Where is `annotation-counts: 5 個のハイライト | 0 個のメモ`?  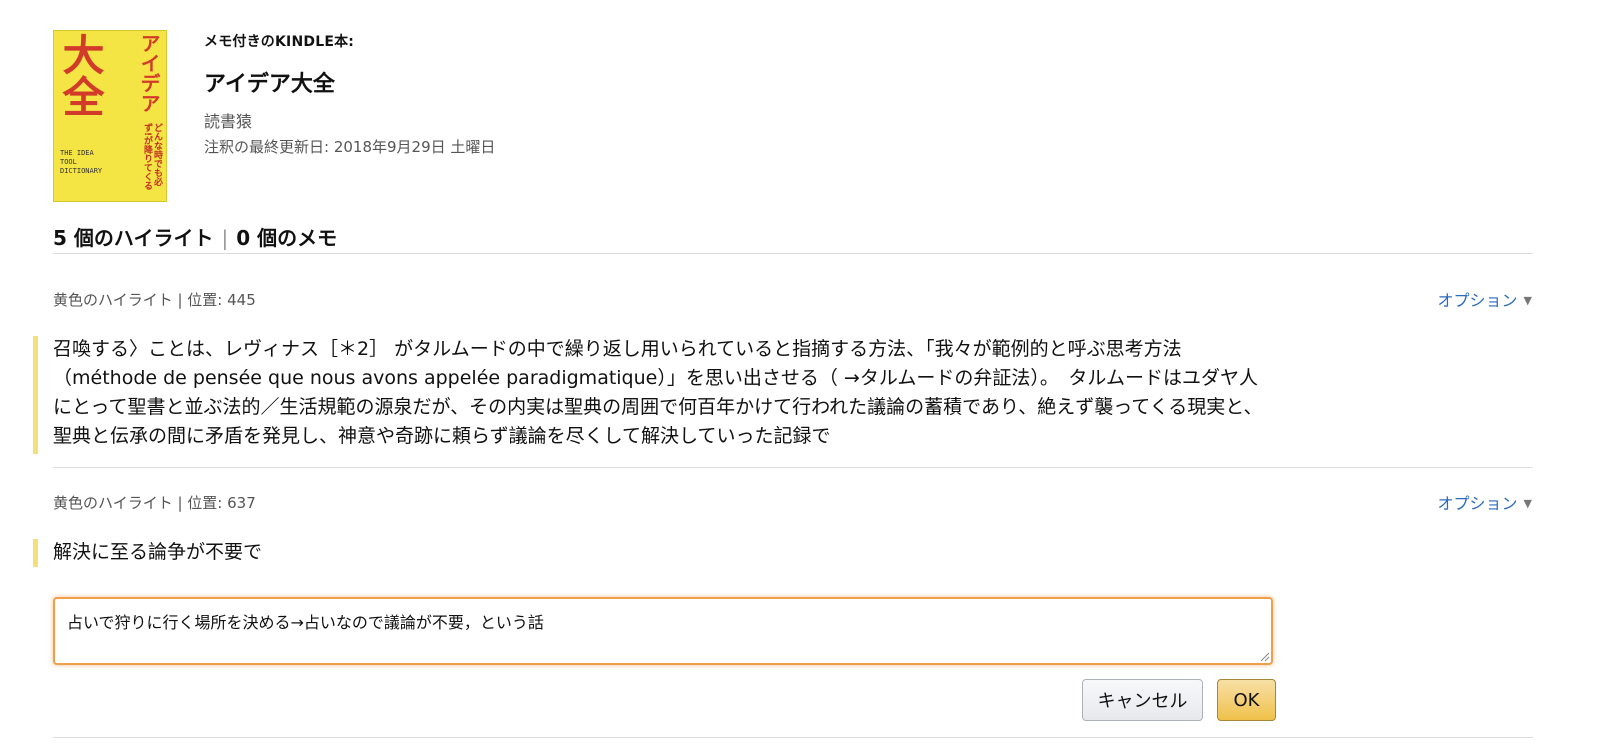 annotation-counts: 5 個のハイライト | 0 個のメモ is located at coordinates (195, 236).